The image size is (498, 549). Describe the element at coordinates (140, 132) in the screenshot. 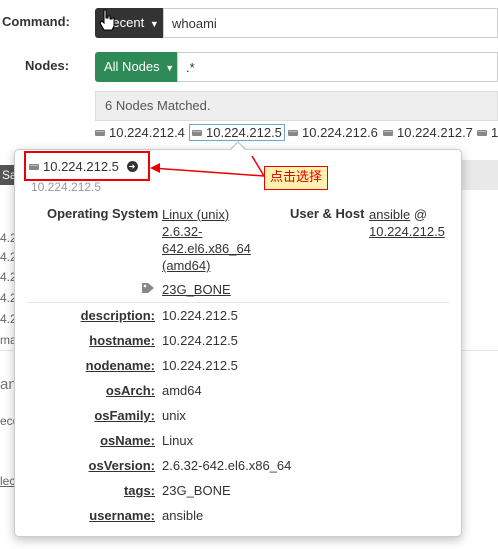

I see `node-item: 10.224.212.4` at that location.